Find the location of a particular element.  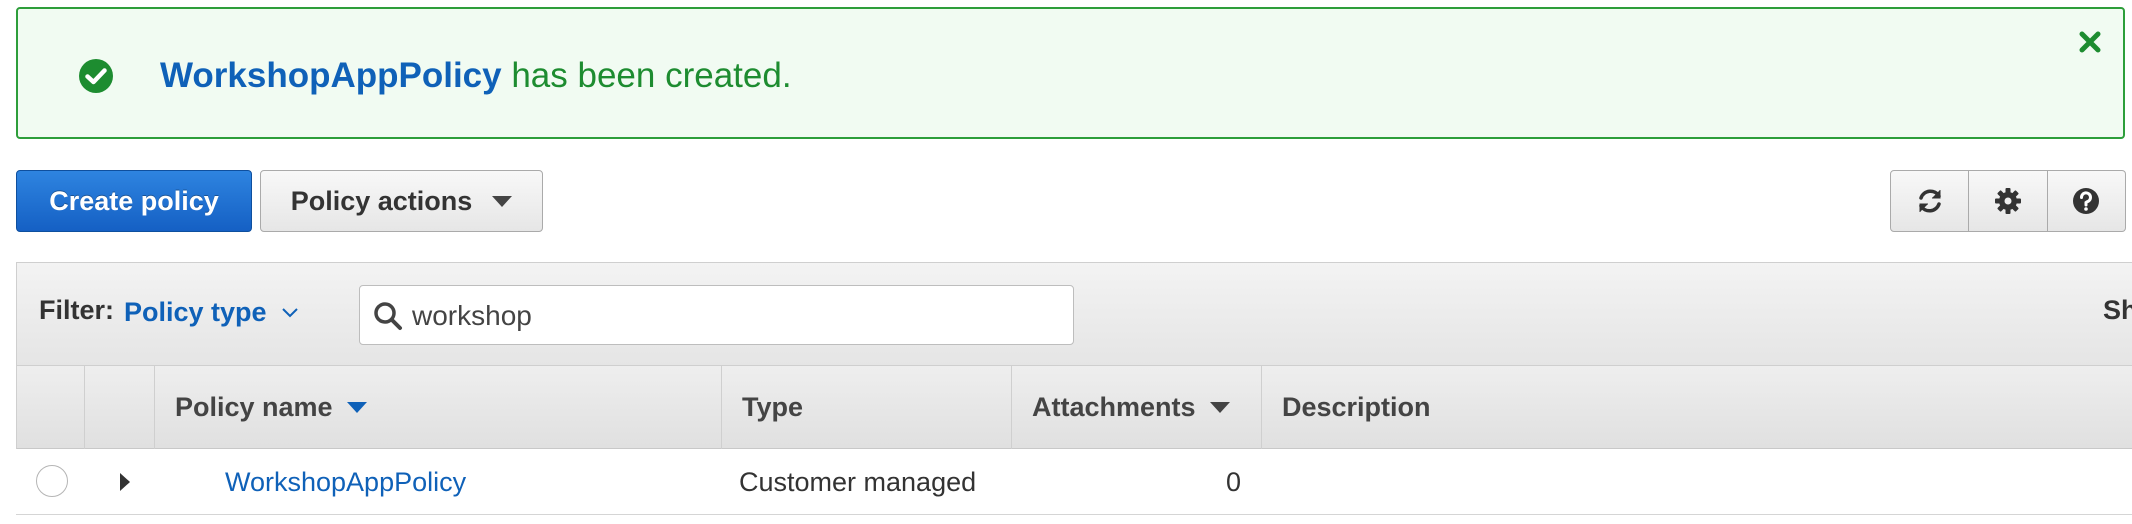

policy-actions-label: Policy actions is located at coordinates (381, 200).